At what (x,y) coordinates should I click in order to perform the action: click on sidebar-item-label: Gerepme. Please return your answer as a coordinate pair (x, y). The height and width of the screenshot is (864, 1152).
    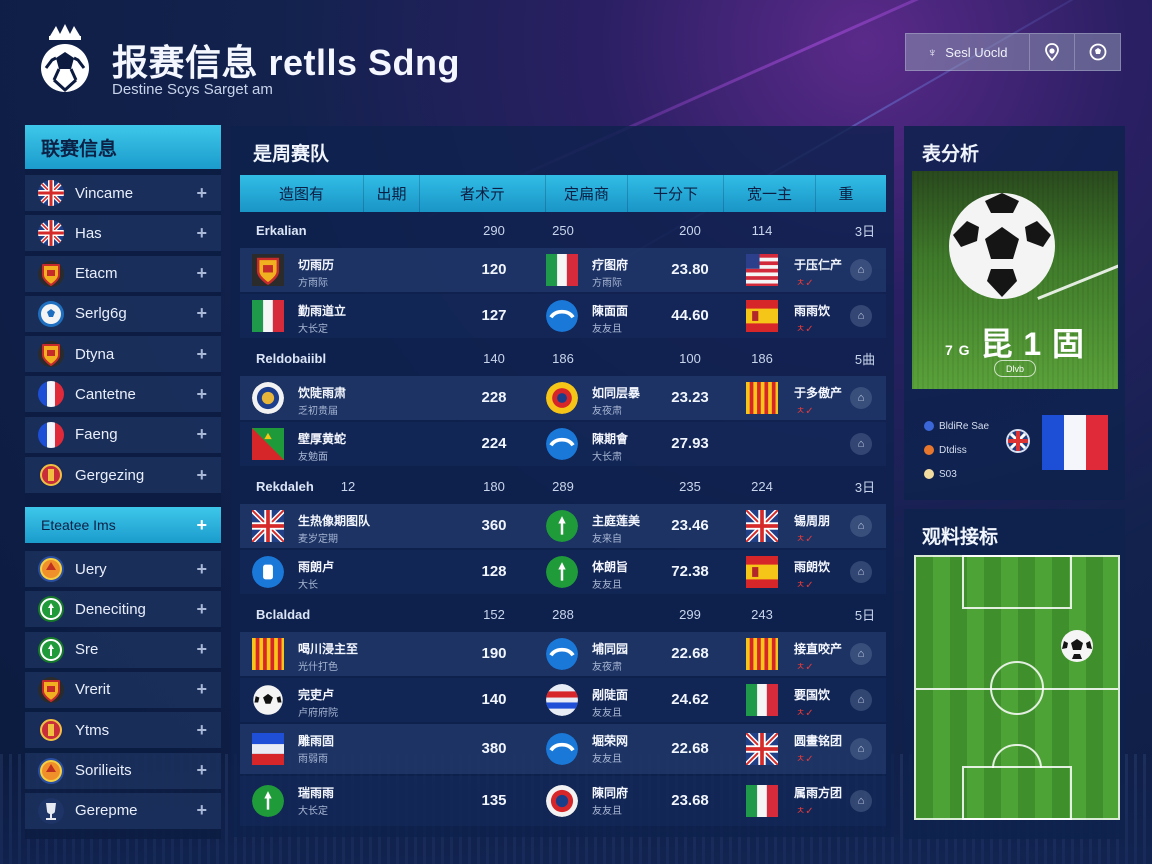
    Looking at the image, I should click on (106, 811).